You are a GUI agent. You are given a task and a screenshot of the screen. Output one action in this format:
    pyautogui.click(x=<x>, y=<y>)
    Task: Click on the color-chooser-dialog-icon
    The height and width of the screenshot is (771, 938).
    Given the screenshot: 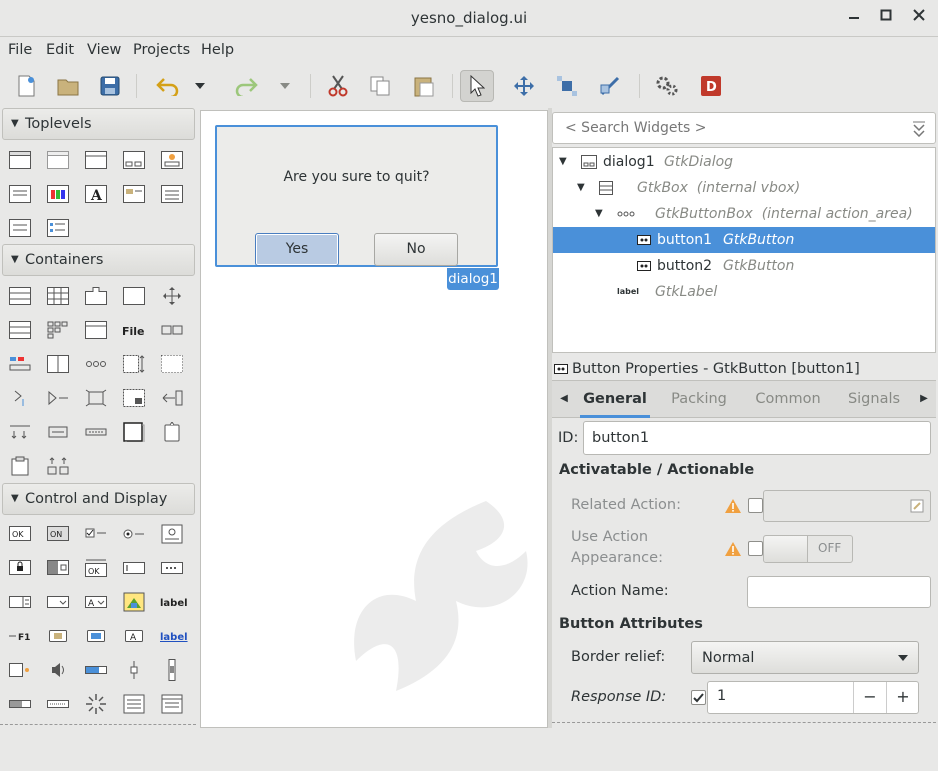 What is the action you would take?
    pyautogui.click(x=58, y=194)
    